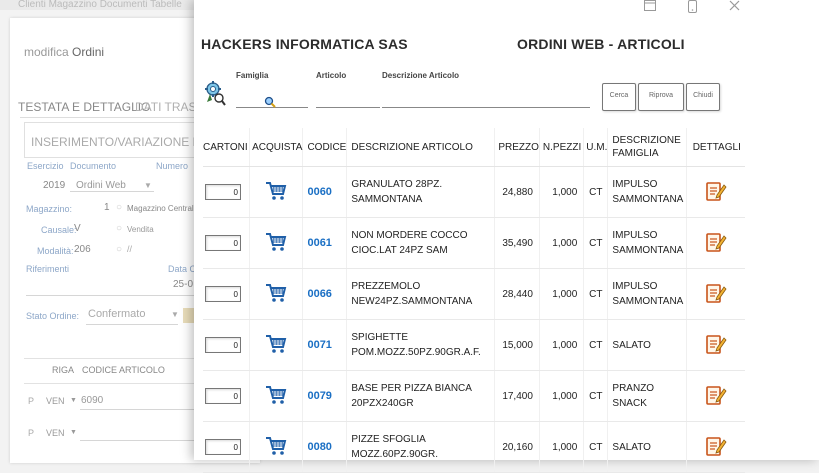  What do you see at coordinates (734, 8) in the screenshot?
I see `close-icon` at bounding box center [734, 8].